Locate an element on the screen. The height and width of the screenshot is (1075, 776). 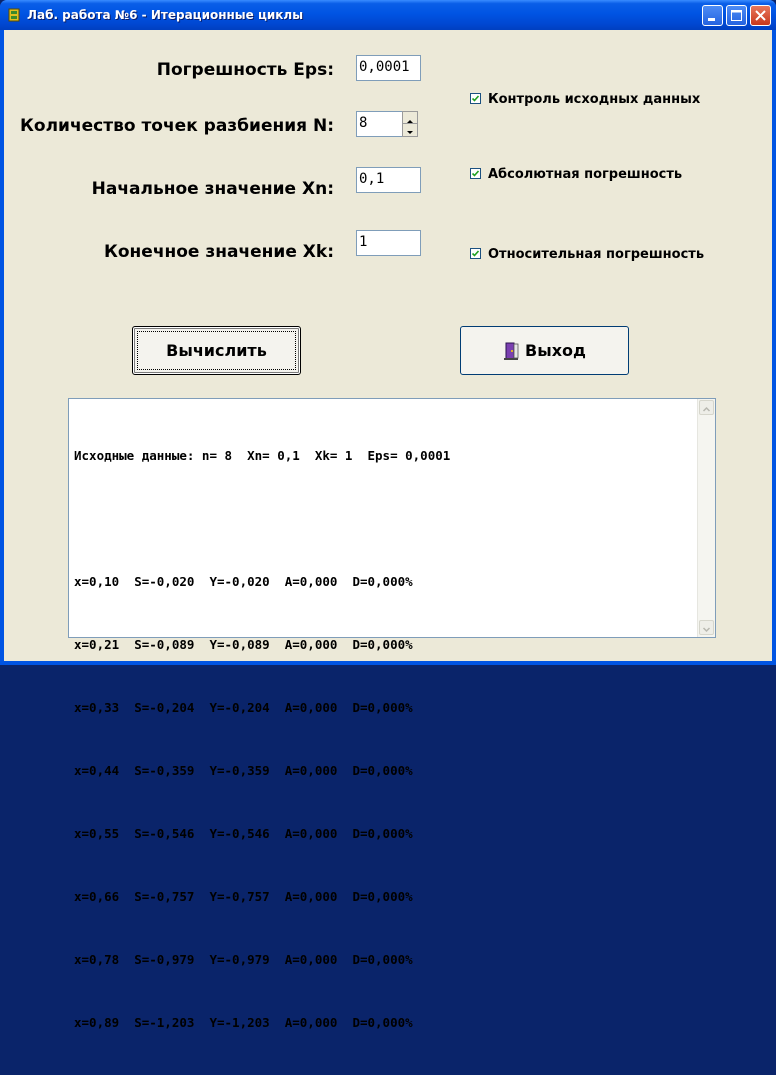
exit-button: Выход is located at coordinates (544, 350).